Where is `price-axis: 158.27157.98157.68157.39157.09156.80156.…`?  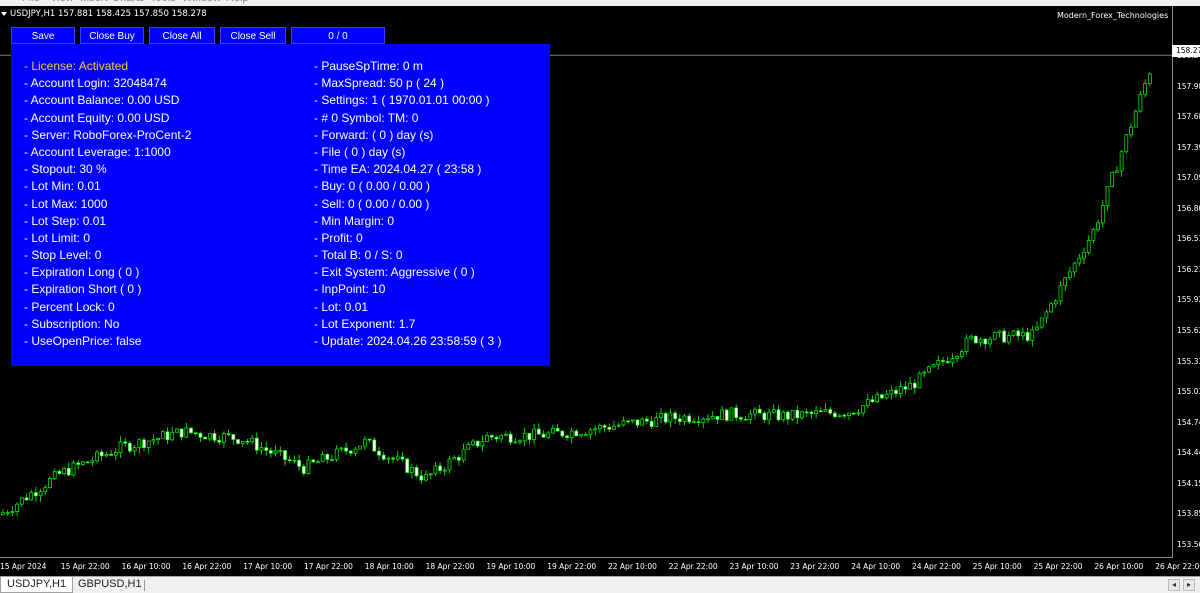 price-axis: 158.27157.98157.68157.39157.09156.80156.… is located at coordinates (1186, 282).